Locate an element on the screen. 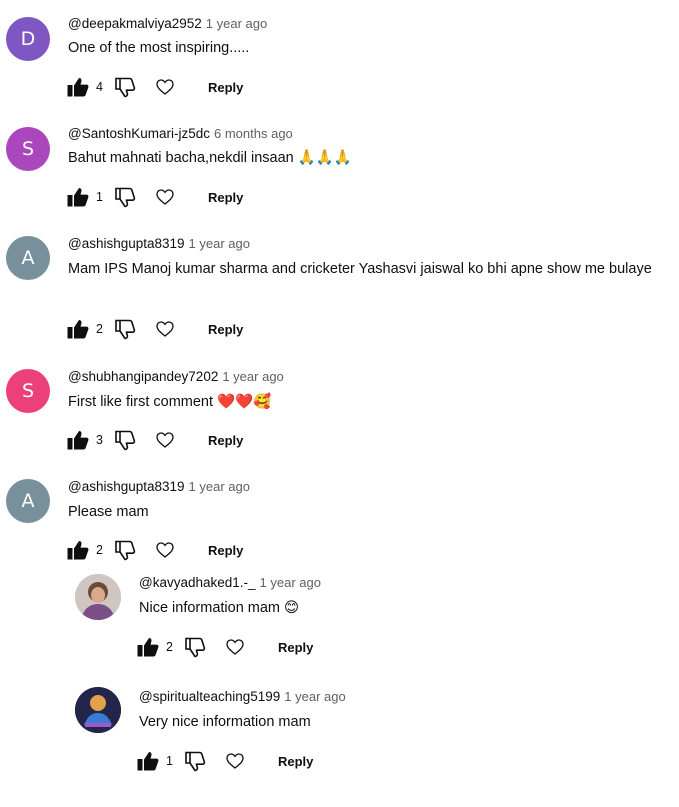 This screenshot has width=679, height=807. comment-header: @spiritualteaching5199 1 year ago is located at coordinates (242, 697).